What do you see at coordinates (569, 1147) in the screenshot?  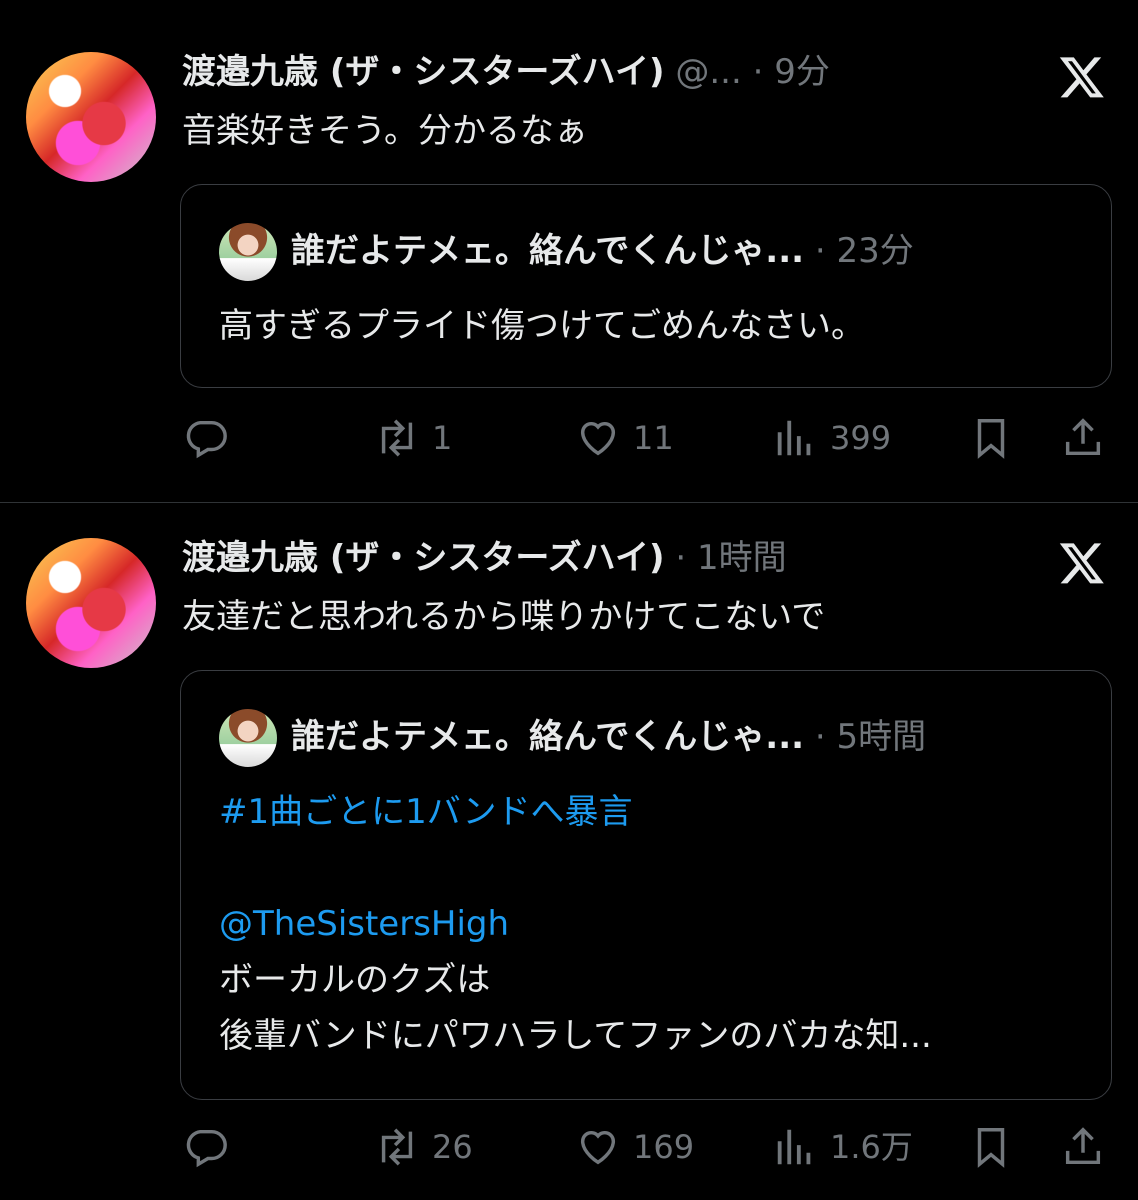 I see `action-bar: 26 169 1.6万` at bounding box center [569, 1147].